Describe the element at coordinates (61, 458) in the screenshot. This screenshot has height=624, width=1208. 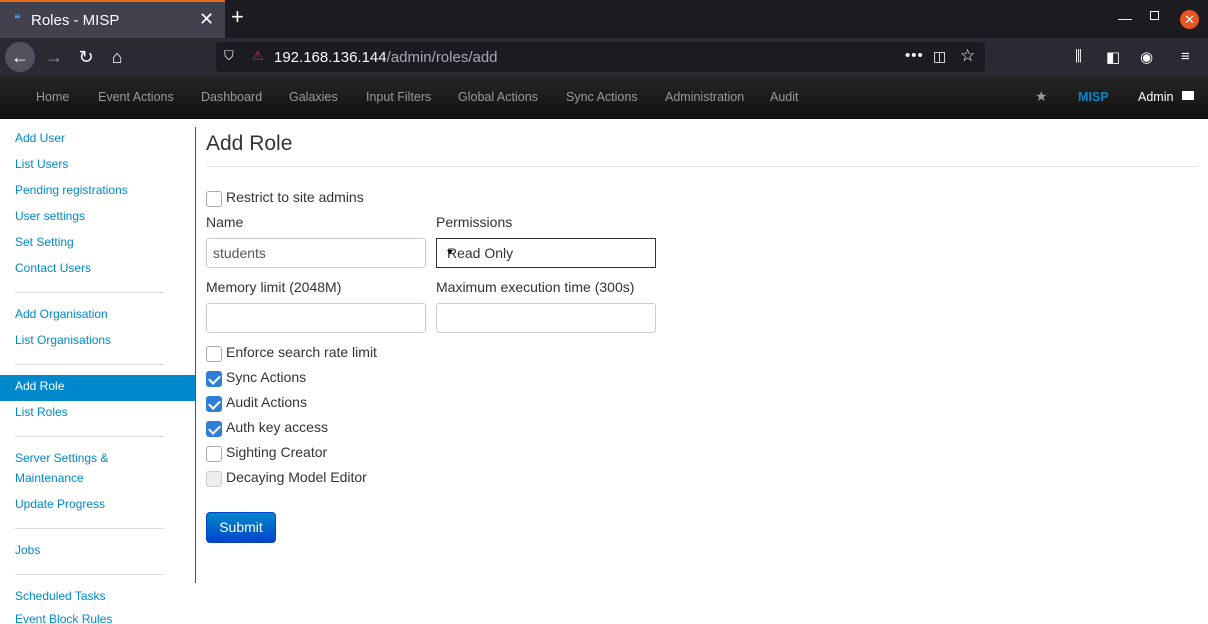
I see `sidebar-item-server-settings: Server Settings &` at that location.